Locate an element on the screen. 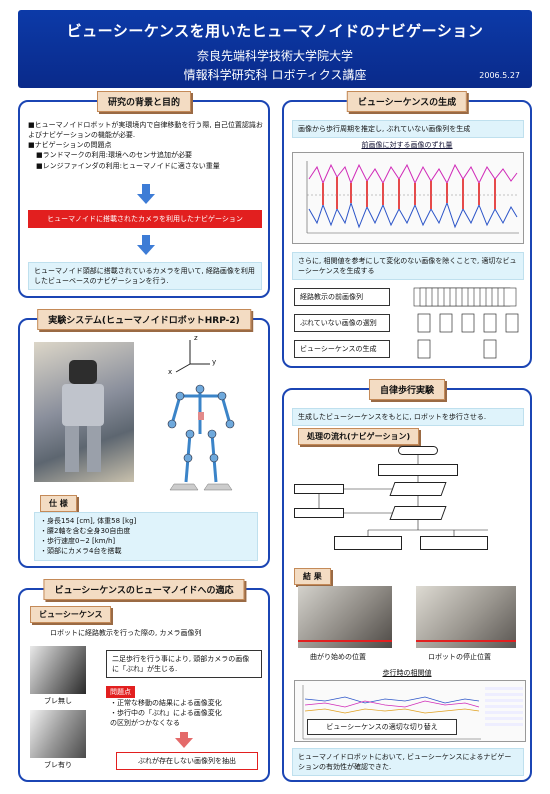 This screenshot has width=550, height=794. panel-background-title: 研究の背景と目的 is located at coordinates (144, 101).